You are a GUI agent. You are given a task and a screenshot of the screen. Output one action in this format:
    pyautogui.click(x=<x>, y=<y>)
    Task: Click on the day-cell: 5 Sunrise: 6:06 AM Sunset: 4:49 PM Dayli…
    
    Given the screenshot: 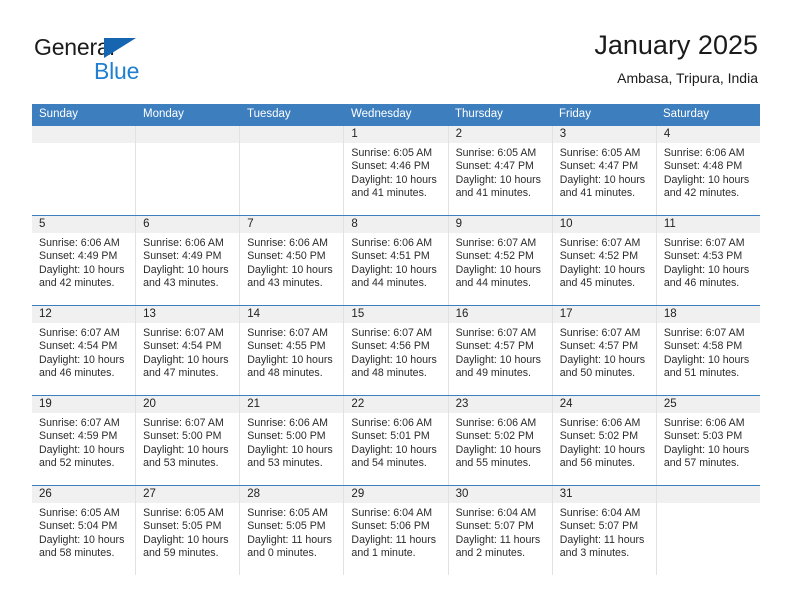 What is the action you would take?
    pyautogui.click(x=84, y=260)
    